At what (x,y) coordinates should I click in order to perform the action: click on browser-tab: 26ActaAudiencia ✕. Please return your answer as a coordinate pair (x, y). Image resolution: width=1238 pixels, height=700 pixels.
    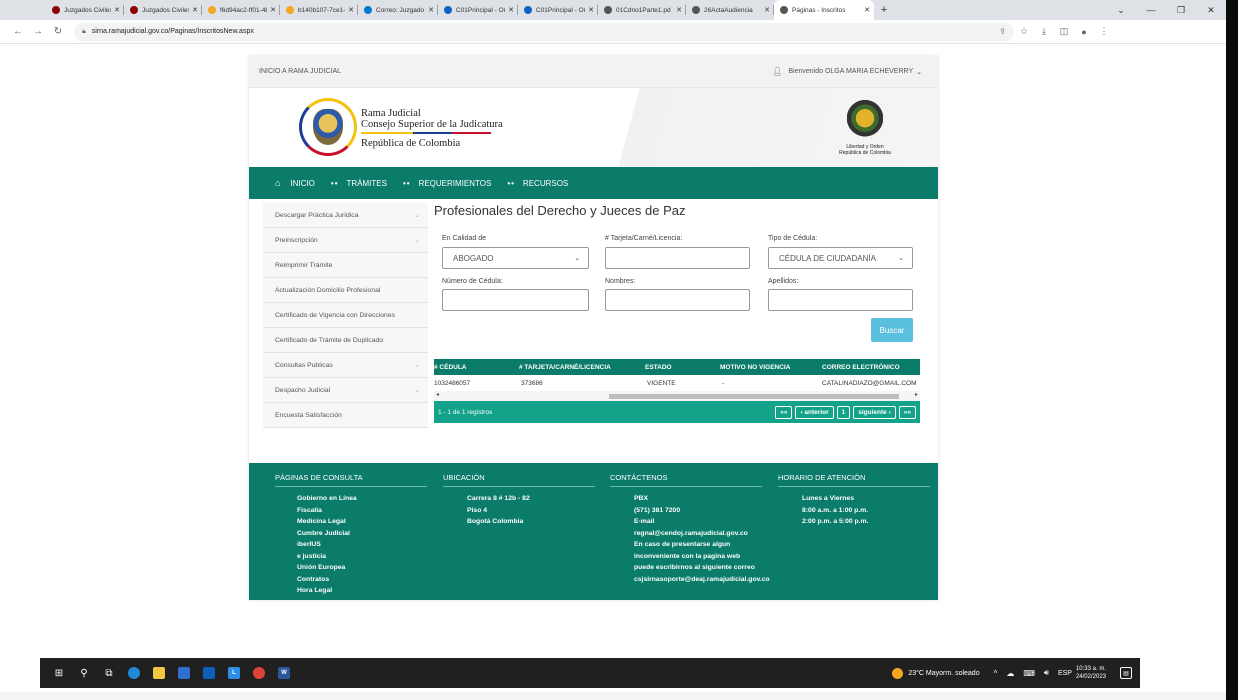
    Looking at the image, I should click on (730, 10).